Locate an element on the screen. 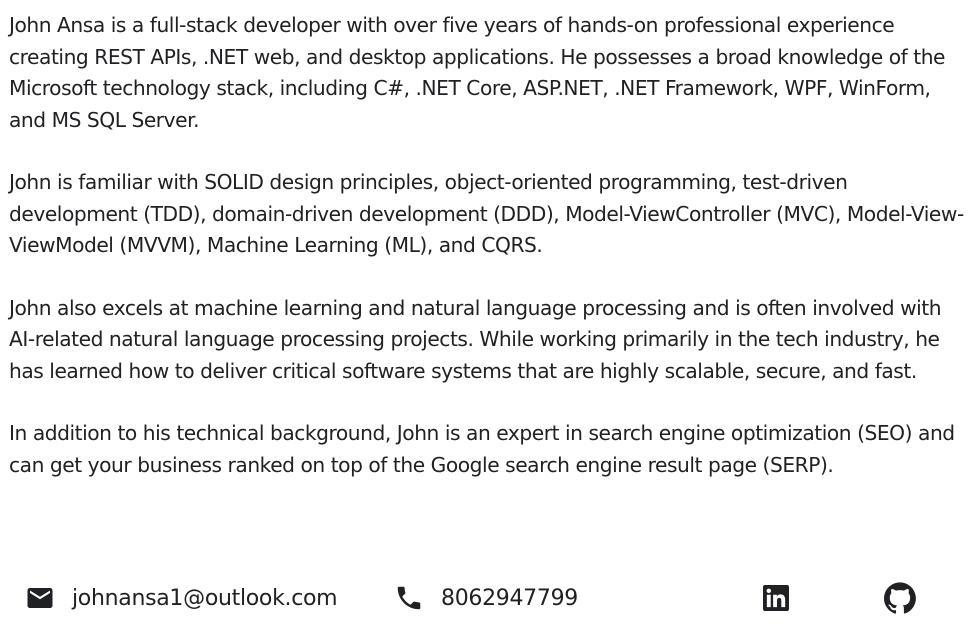 The image size is (973, 634). phone-number: 8062947799 is located at coordinates (509, 598).